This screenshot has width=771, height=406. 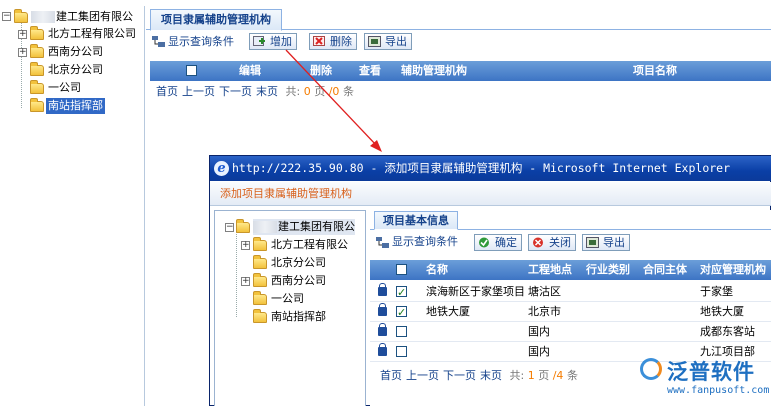 What do you see at coordinates (614, 242) in the screenshot?
I see `export-button-label: 导出` at bounding box center [614, 242].